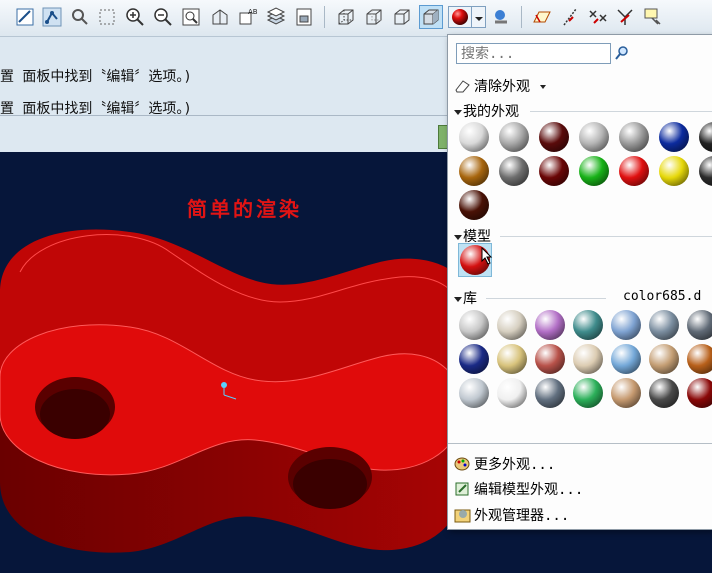 This screenshot has width=712, height=573. I want to click on hidden-line-icon, so click(374, 17).